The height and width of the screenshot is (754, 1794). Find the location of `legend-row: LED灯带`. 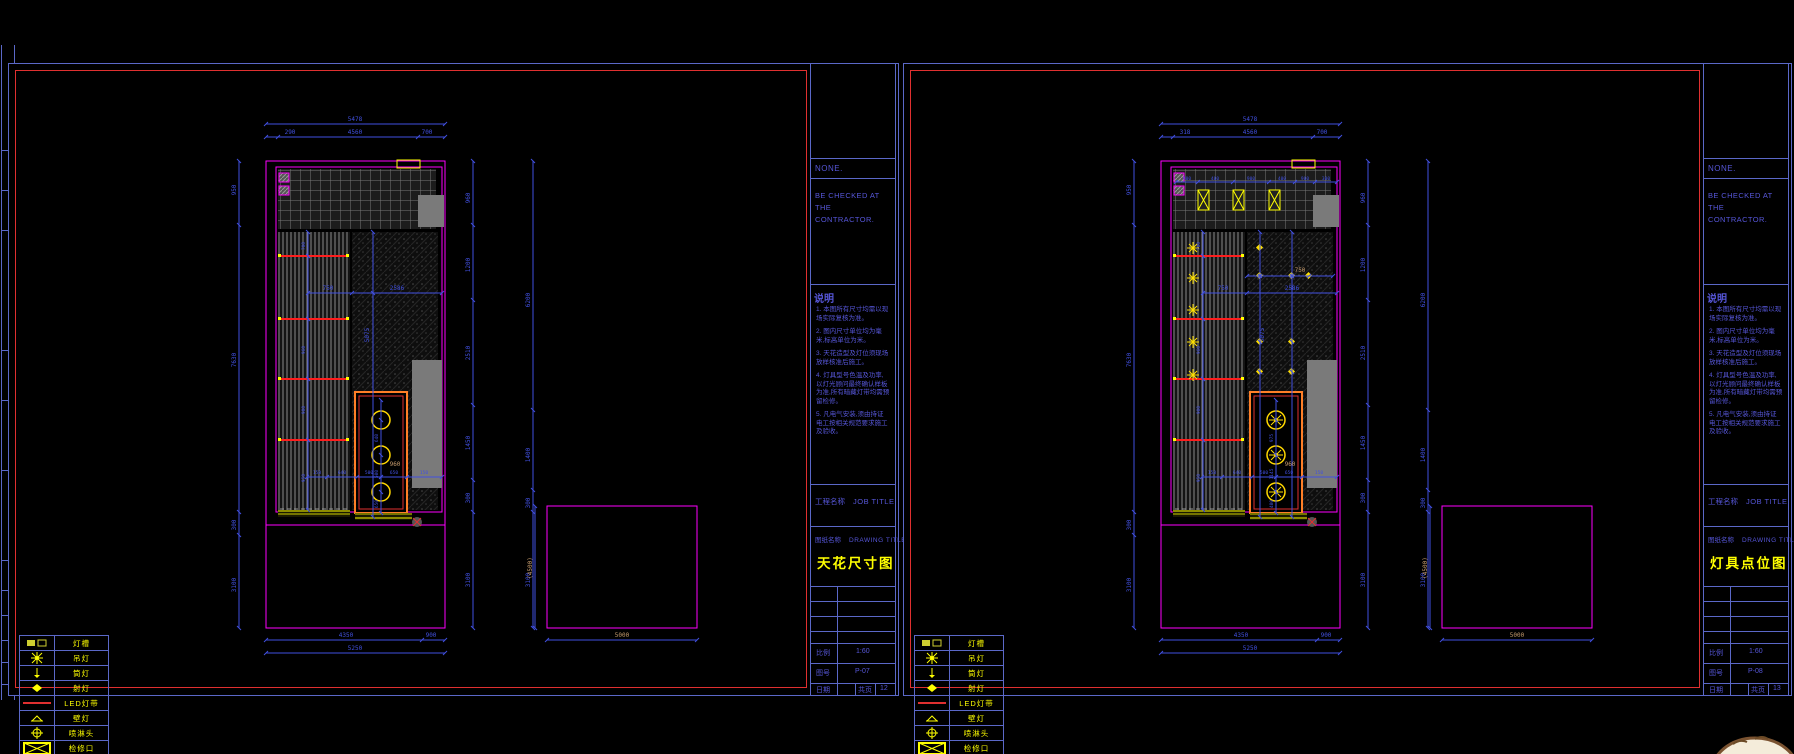

legend-row: LED灯带 is located at coordinates (959, 703).